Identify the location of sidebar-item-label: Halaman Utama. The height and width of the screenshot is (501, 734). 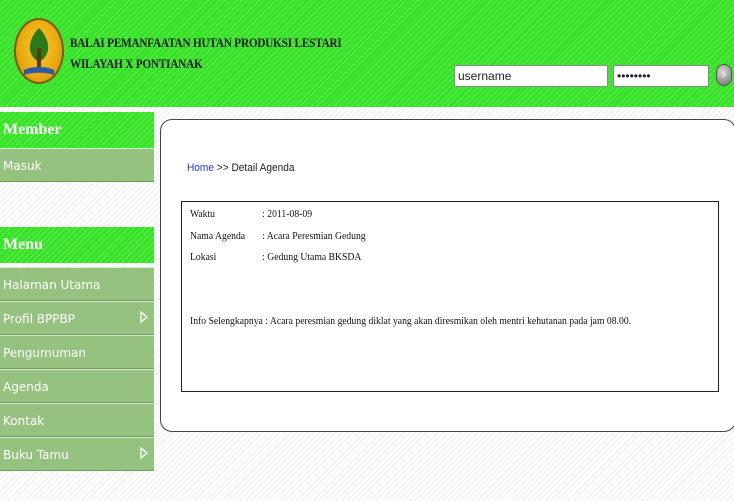
(52, 285).